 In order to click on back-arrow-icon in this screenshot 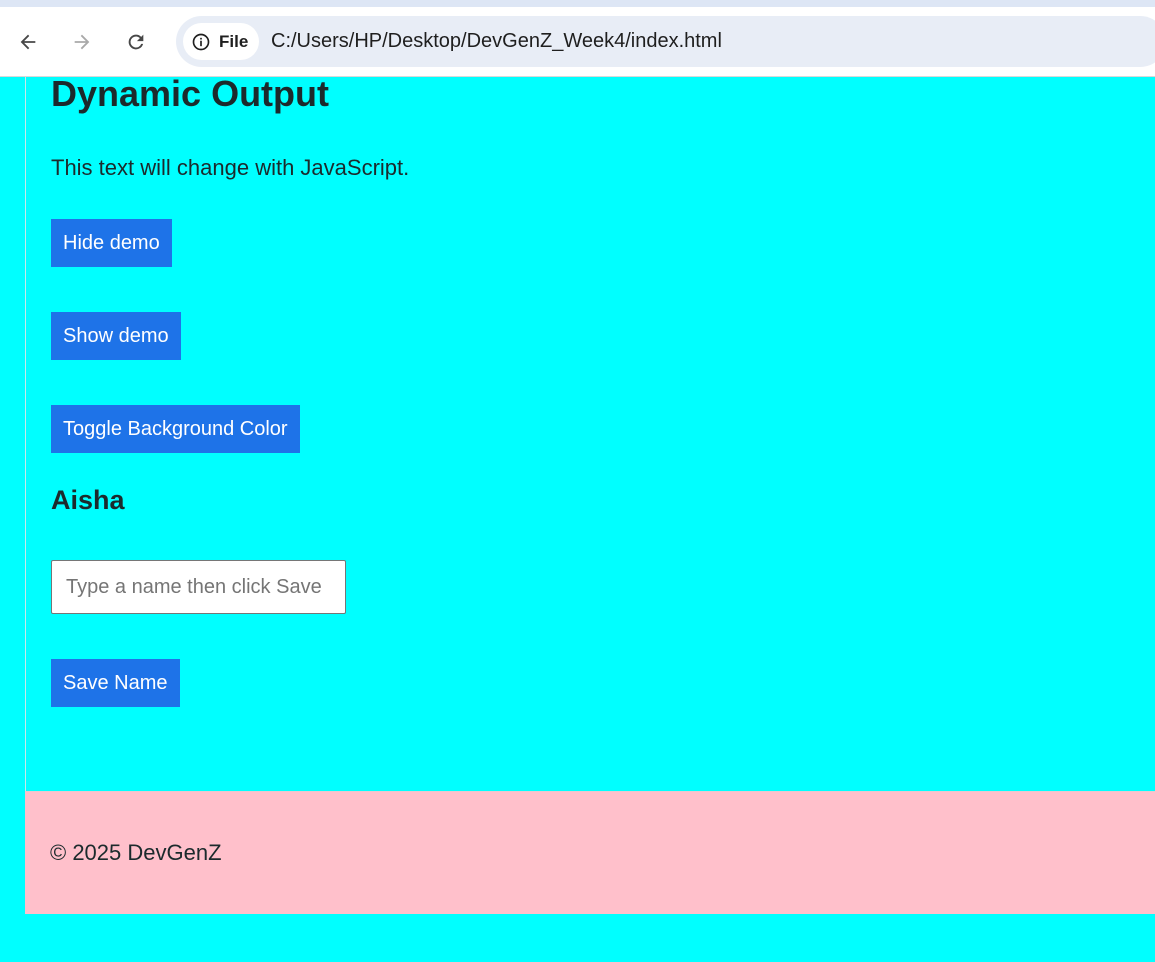, I will do `click(28, 42)`.